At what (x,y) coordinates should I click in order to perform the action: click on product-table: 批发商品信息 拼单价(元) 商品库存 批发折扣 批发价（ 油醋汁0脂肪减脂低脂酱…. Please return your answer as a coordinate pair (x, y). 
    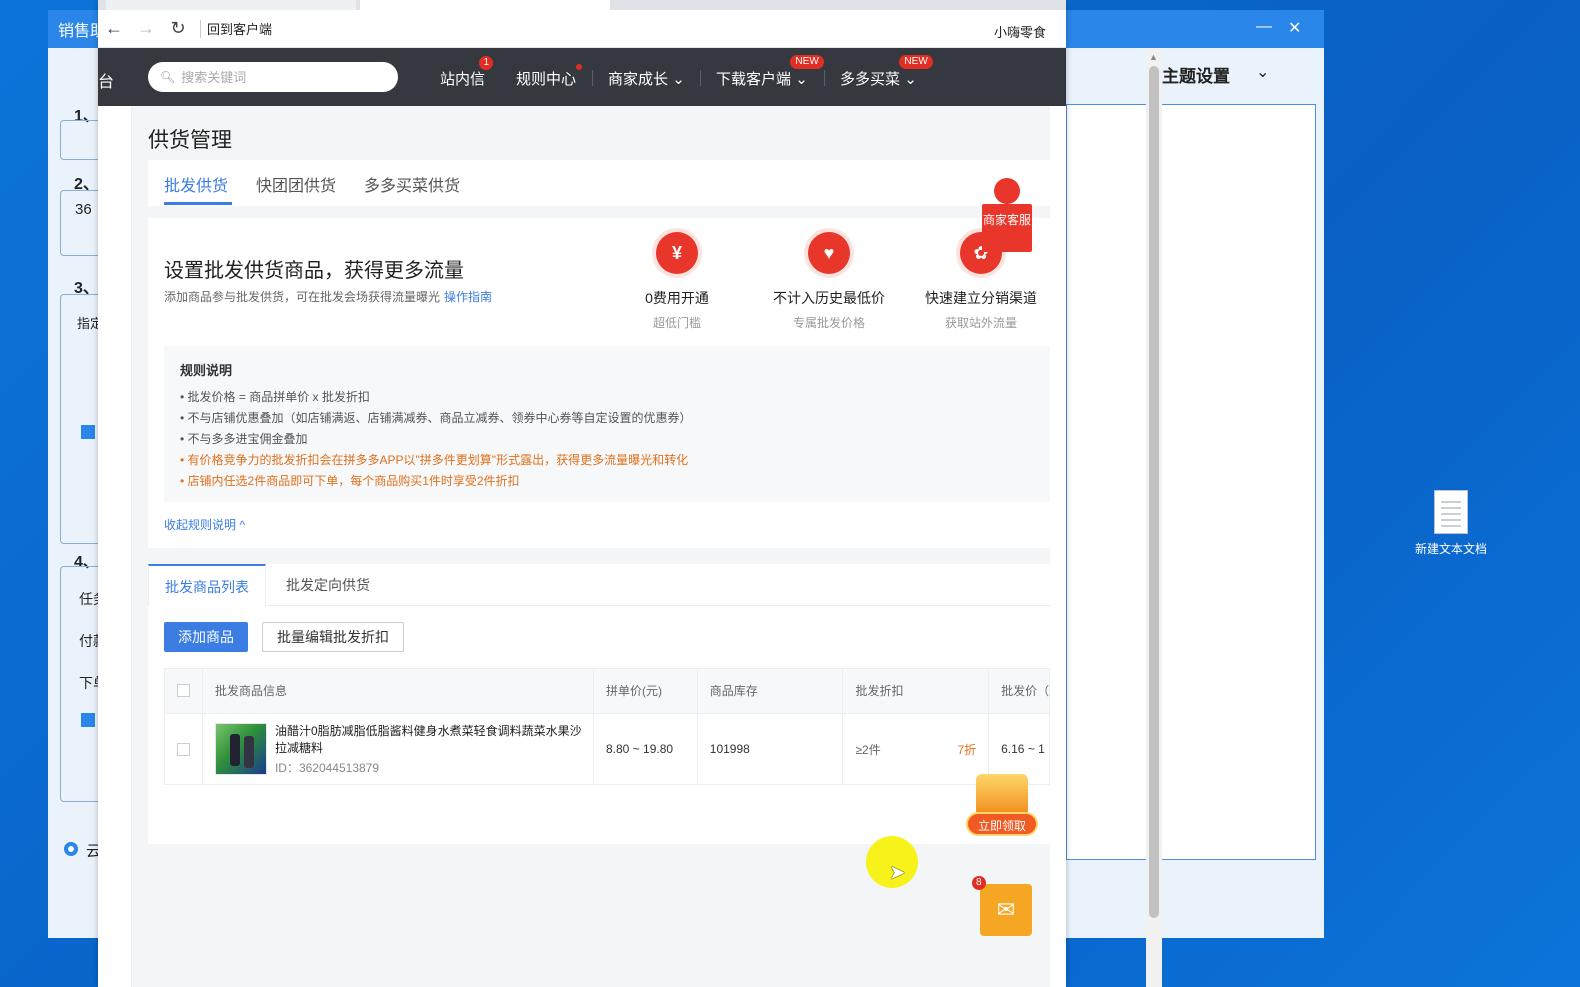
    Looking at the image, I should click on (607, 726).